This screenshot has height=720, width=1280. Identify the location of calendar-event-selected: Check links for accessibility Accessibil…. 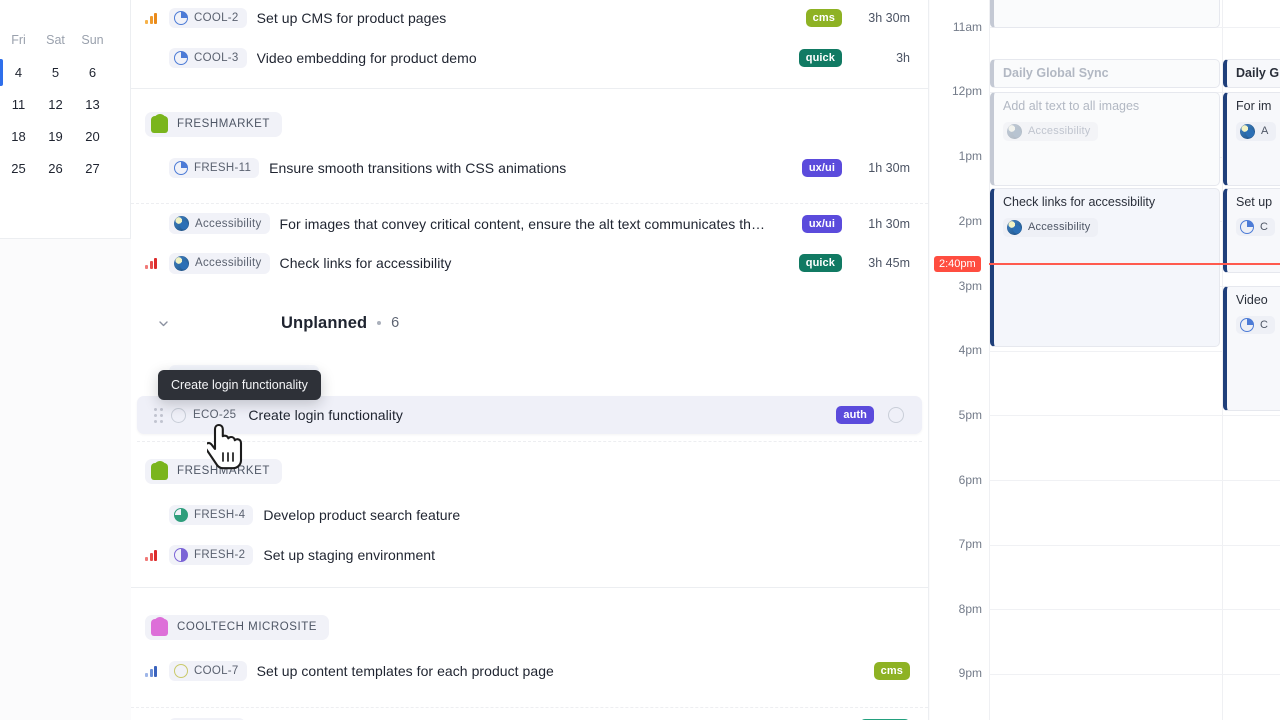
(1105, 267).